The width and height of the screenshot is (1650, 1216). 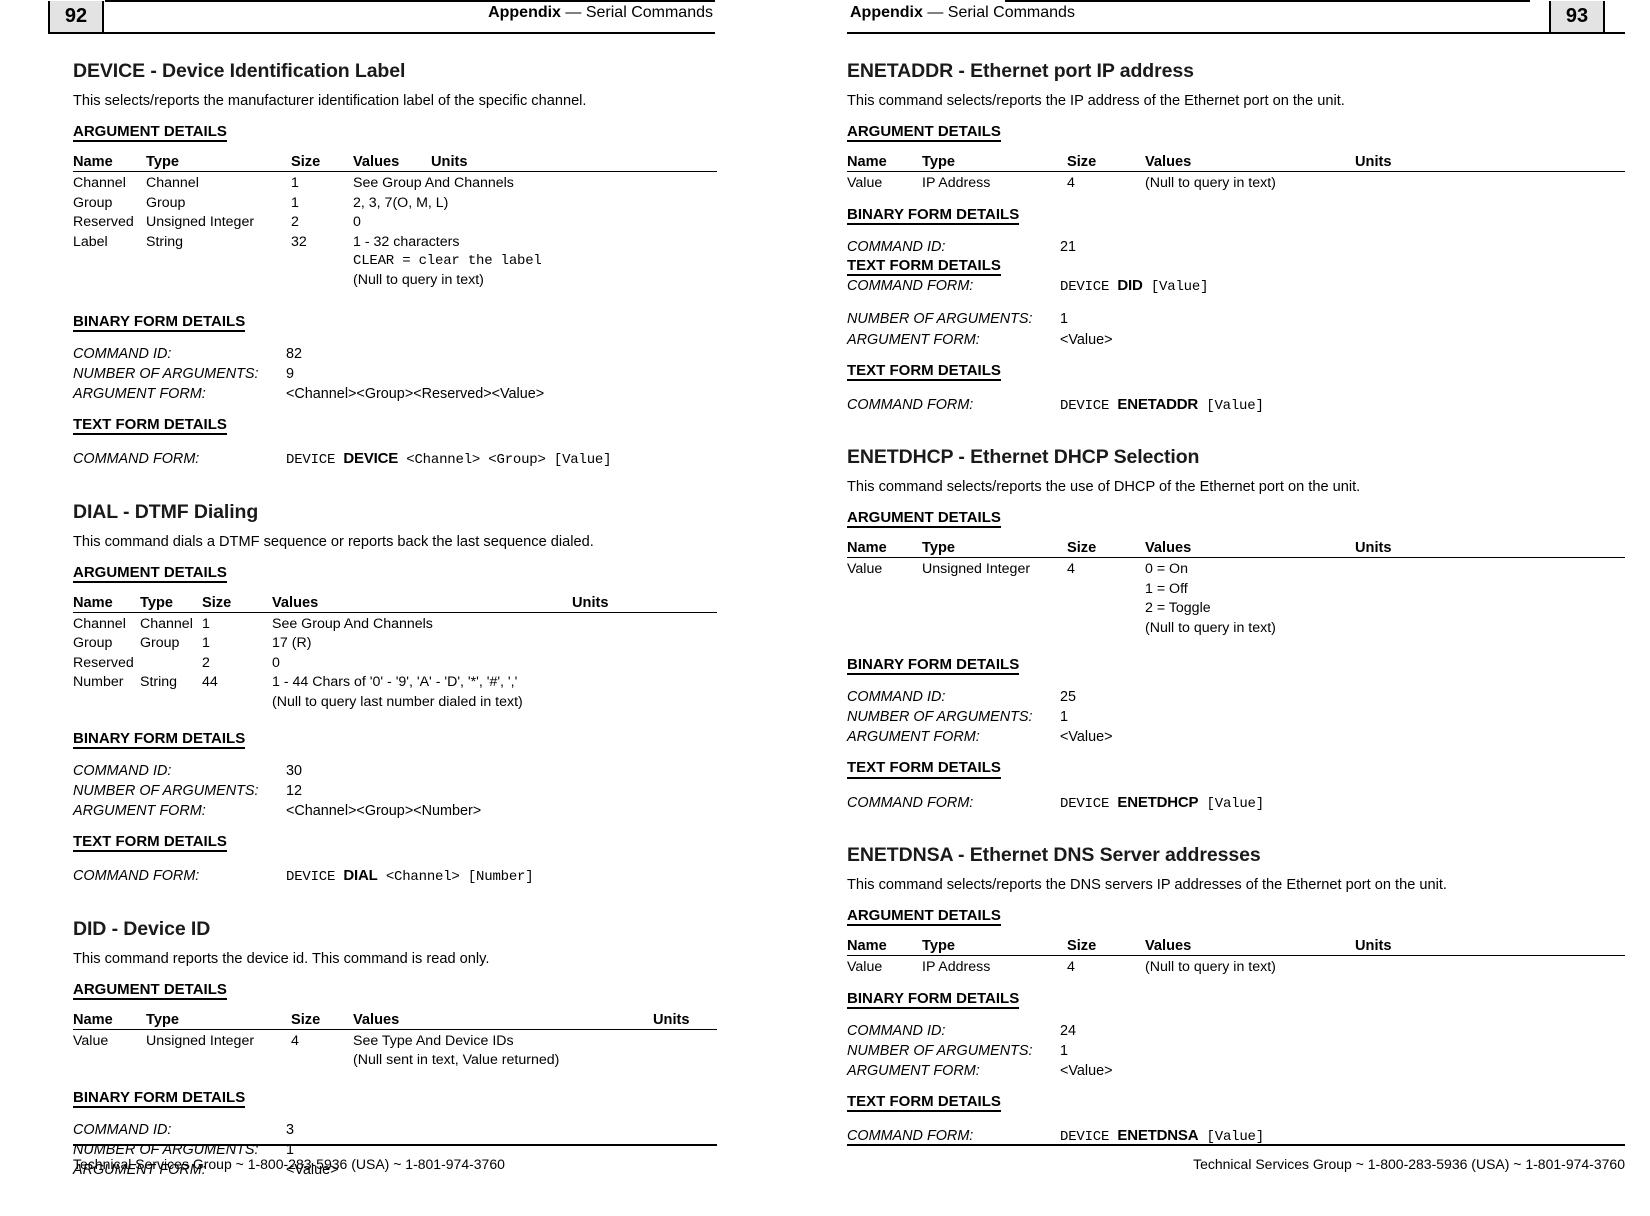 What do you see at coordinates (165, 241) in the screenshot?
I see `cell-type: String` at bounding box center [165, 241].